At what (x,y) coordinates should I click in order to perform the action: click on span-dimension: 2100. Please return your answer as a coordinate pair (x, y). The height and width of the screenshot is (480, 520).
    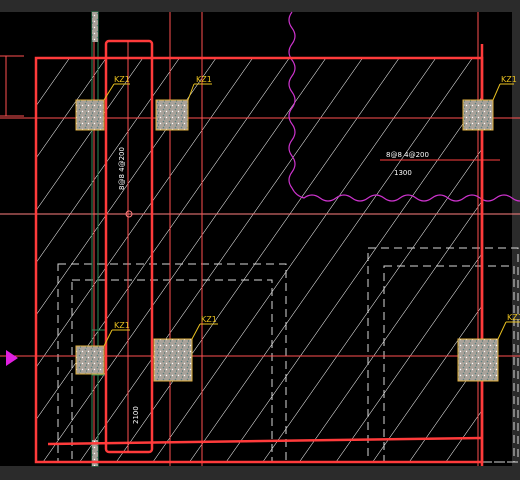
    Looking at the image, I should click on (136, 415).